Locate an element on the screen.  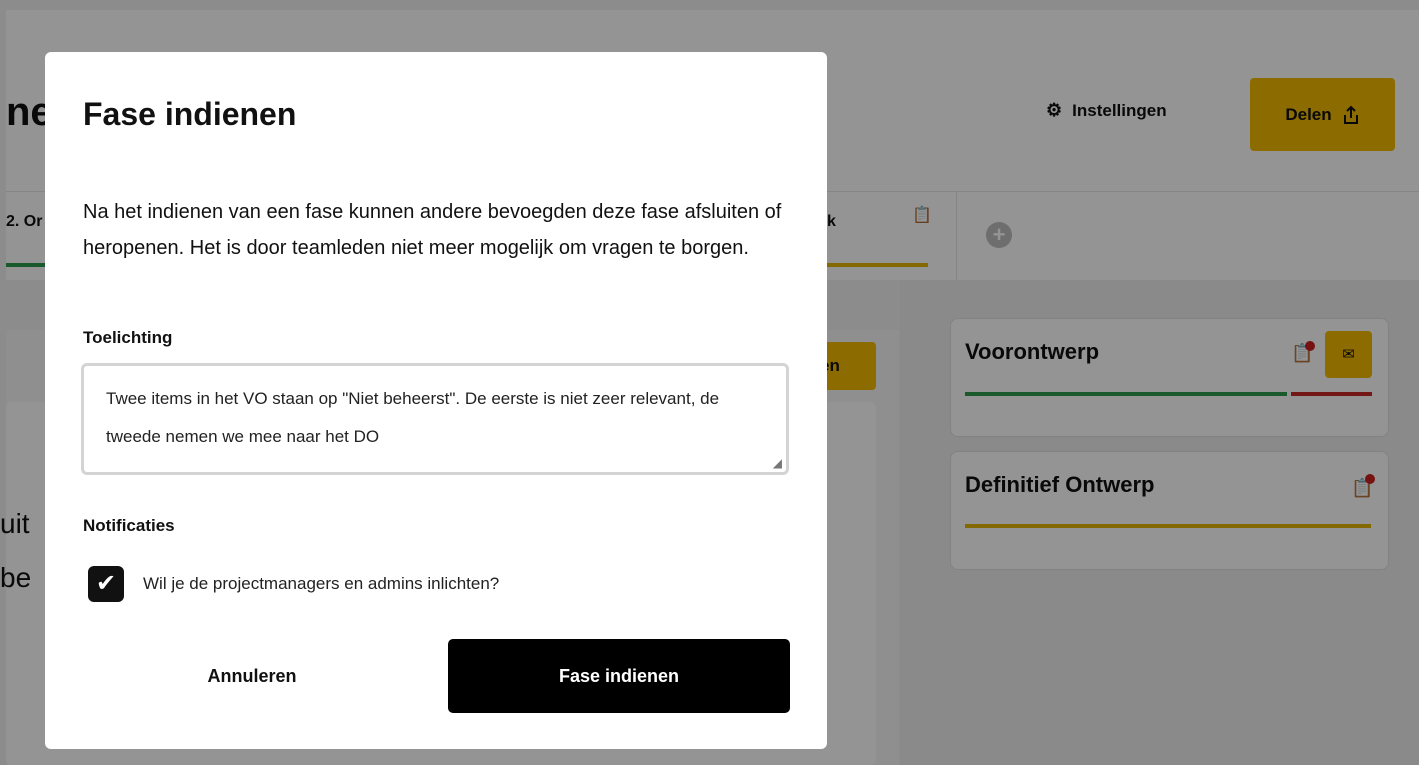
checkmark-icon: ✔ is located at coordinates (106, 583).